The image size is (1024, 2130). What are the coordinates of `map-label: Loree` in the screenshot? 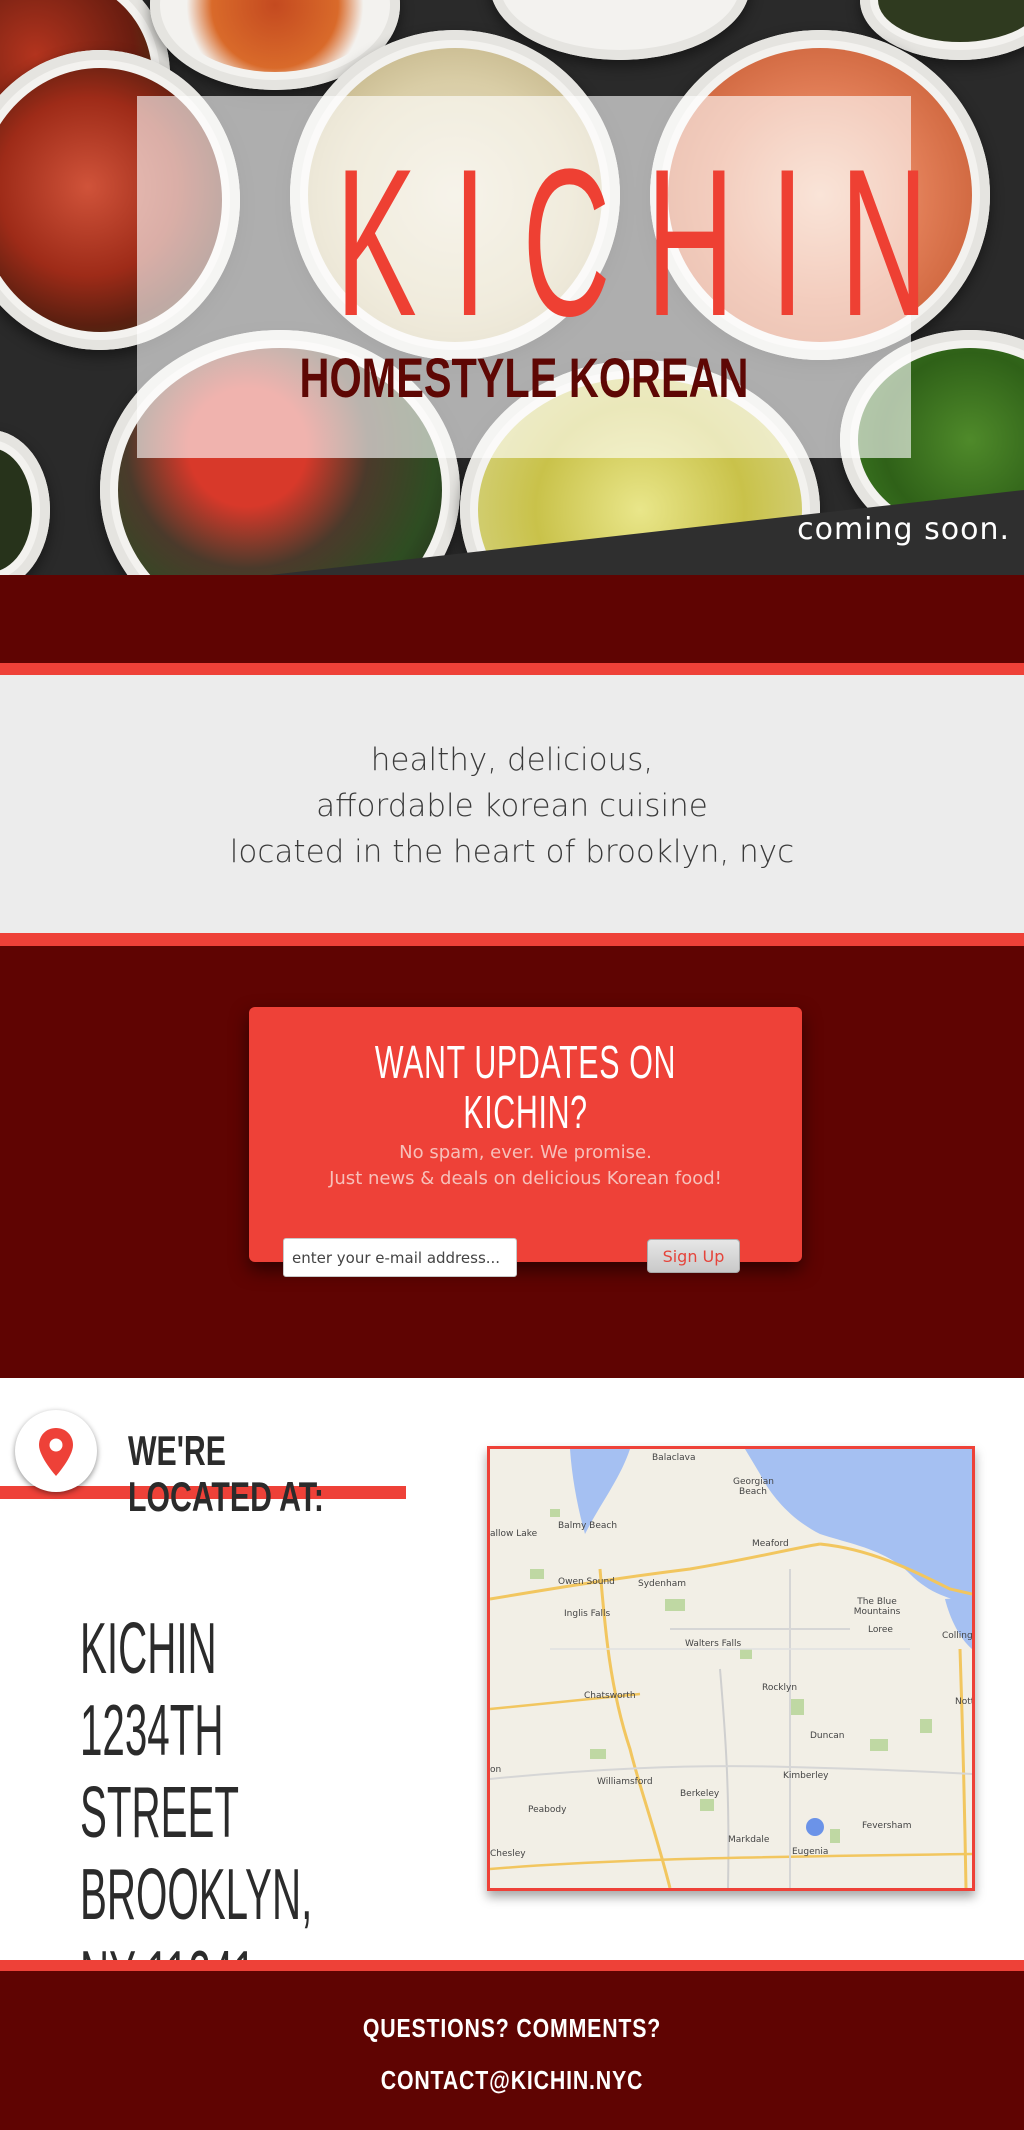 It's located at (880, 1630).